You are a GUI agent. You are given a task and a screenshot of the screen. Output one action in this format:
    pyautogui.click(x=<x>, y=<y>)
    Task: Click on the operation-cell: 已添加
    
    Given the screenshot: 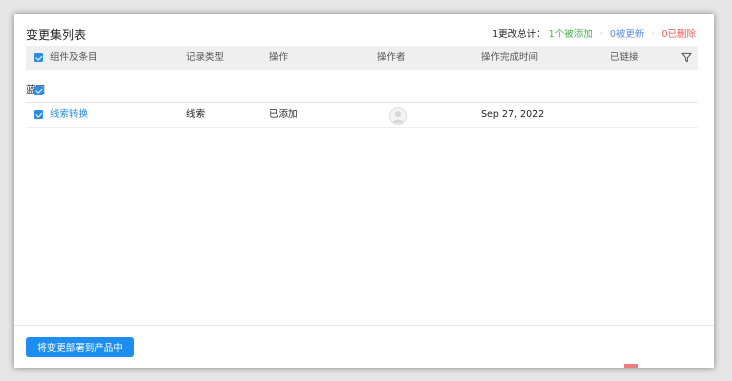 What is the action you would take?
    pyautogui.click(x=283, y=114)
    